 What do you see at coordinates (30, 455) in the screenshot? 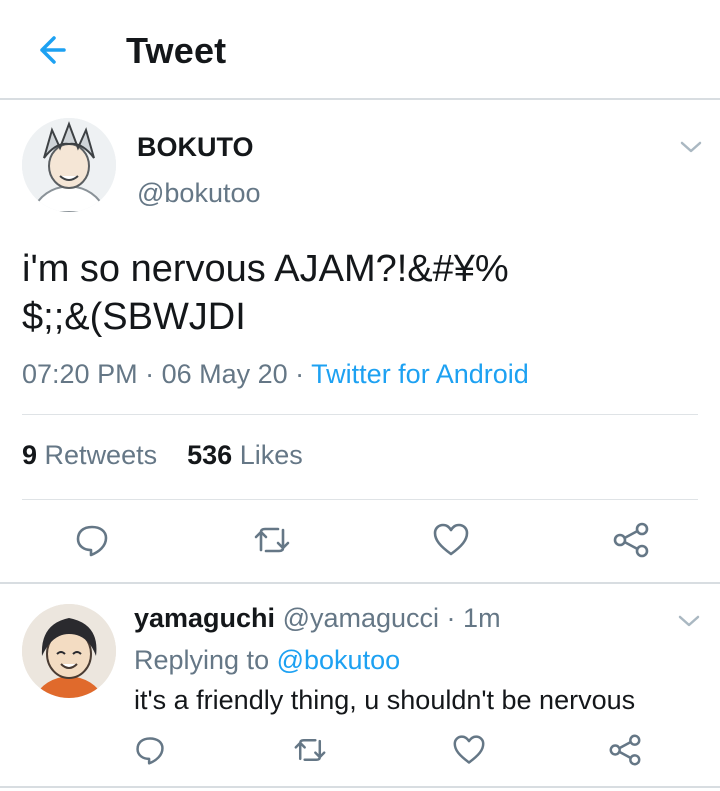
I see `retweets-count: 9` at bounding box center [30, 455].